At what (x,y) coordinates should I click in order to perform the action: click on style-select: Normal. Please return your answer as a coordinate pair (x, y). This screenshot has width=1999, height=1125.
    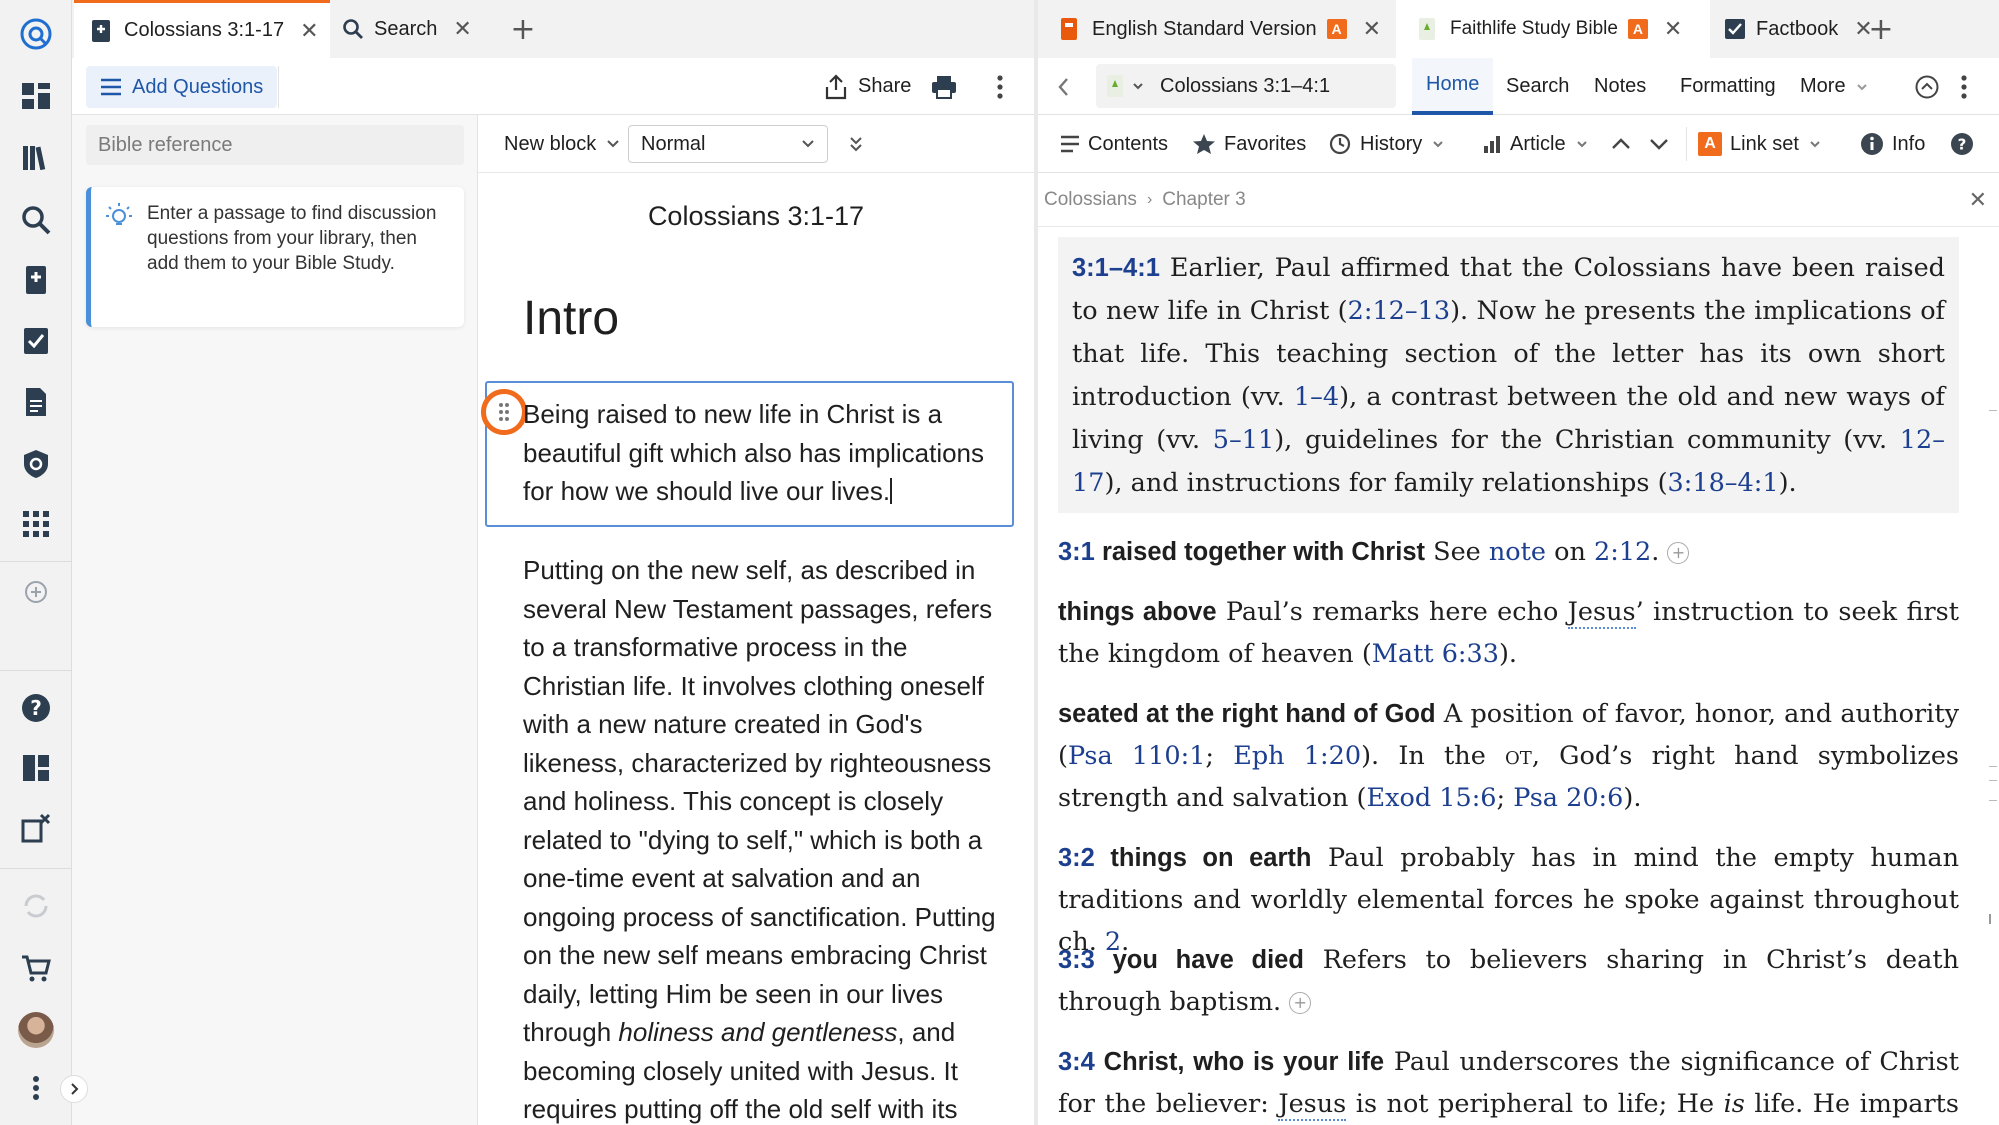
    Looking at the image, I should click on (728, 144).